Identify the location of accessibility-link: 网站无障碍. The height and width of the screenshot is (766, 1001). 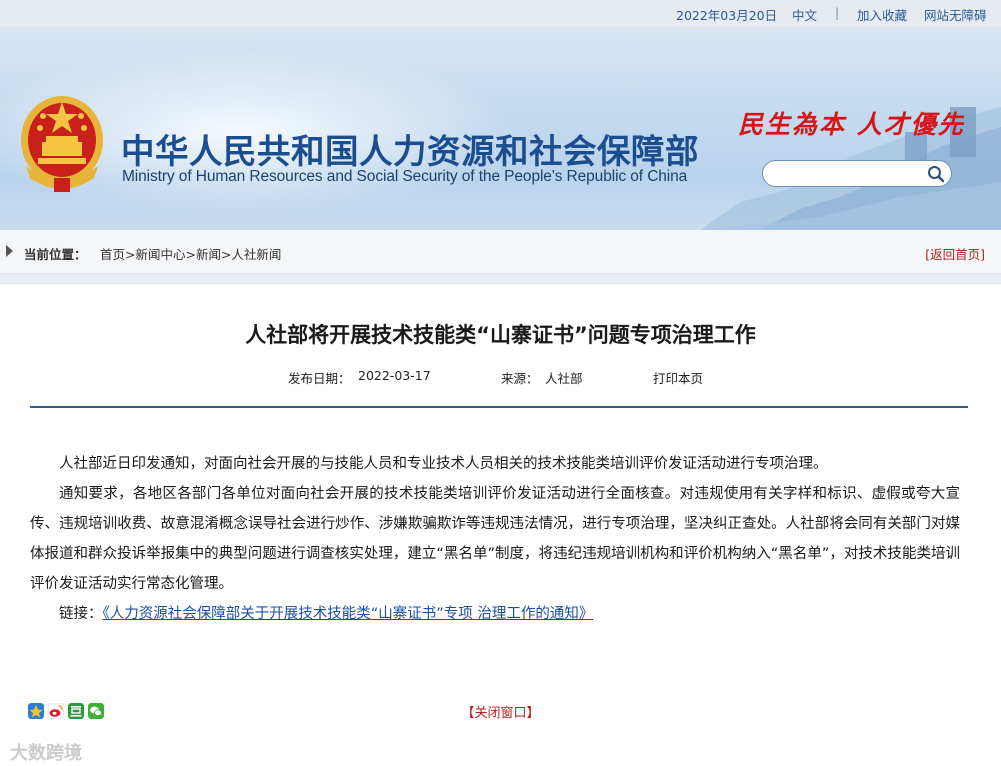
(955, 14).